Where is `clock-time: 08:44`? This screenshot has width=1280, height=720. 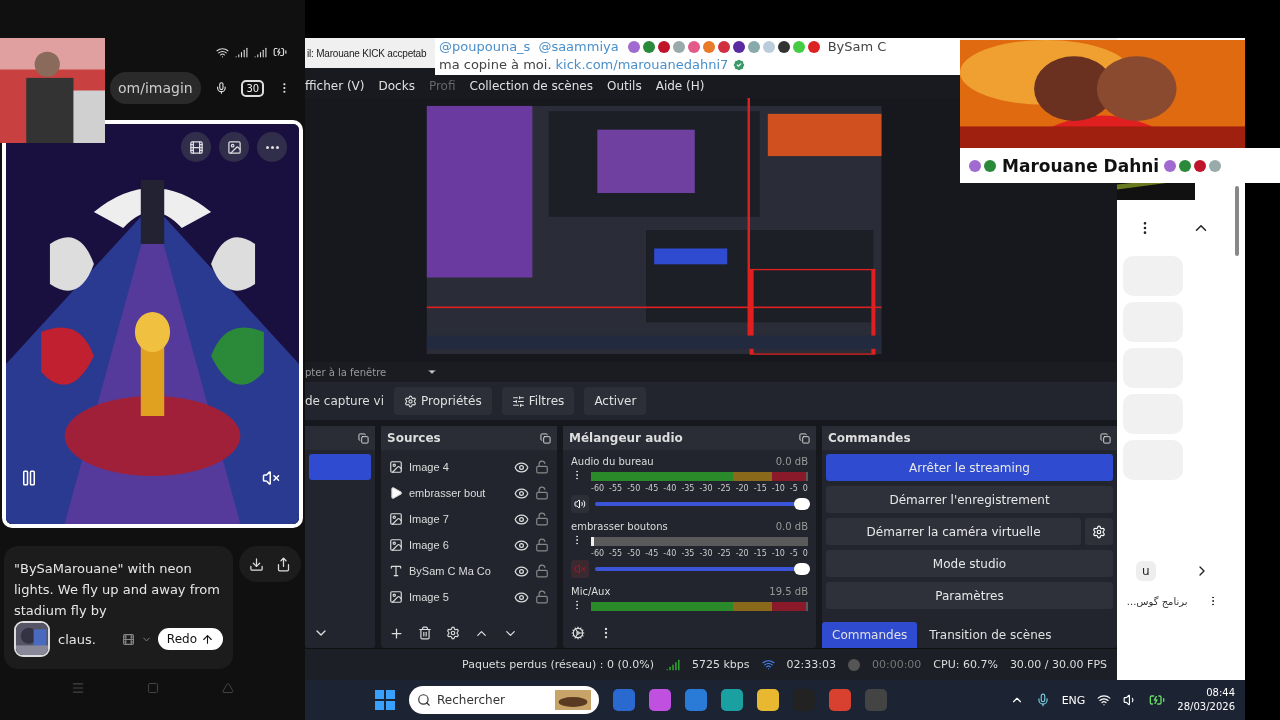 clock-time: 08:44 is located at coordinates (1220, 693).